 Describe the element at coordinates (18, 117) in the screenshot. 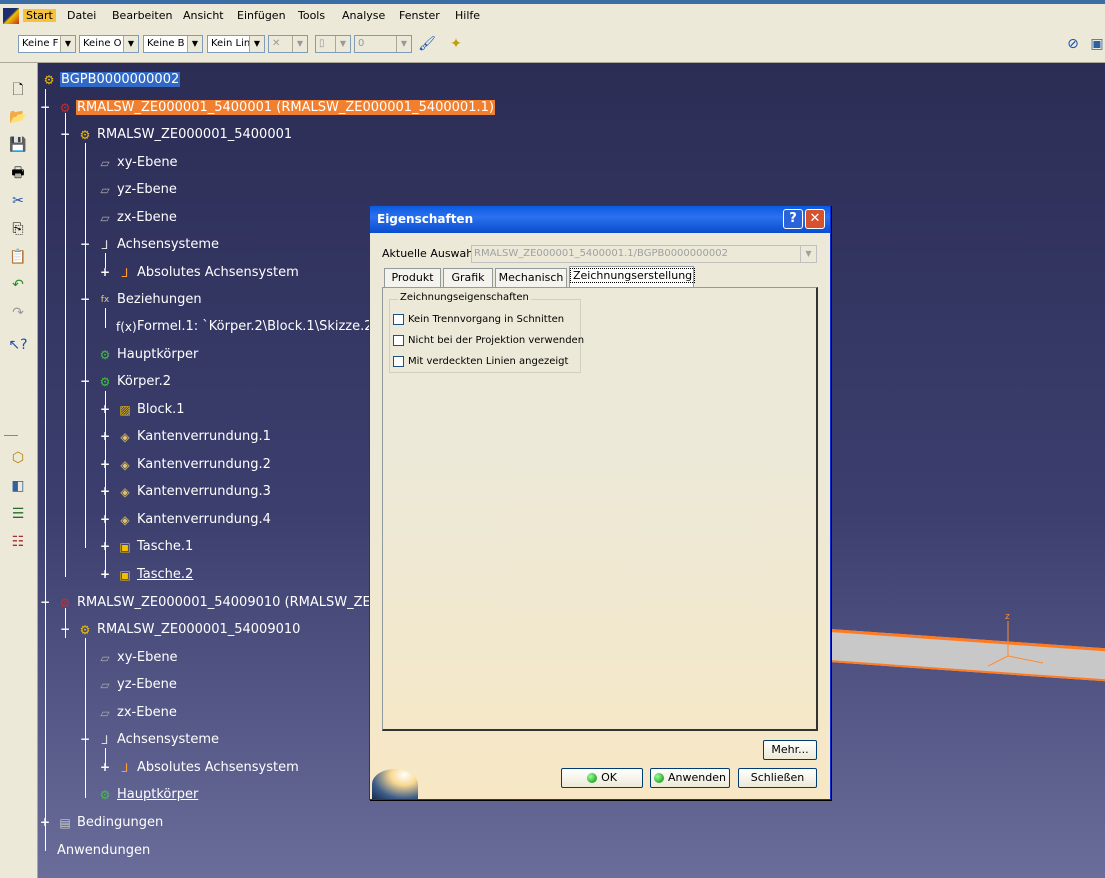

I see `open-folder-icon: 📂` at that location.